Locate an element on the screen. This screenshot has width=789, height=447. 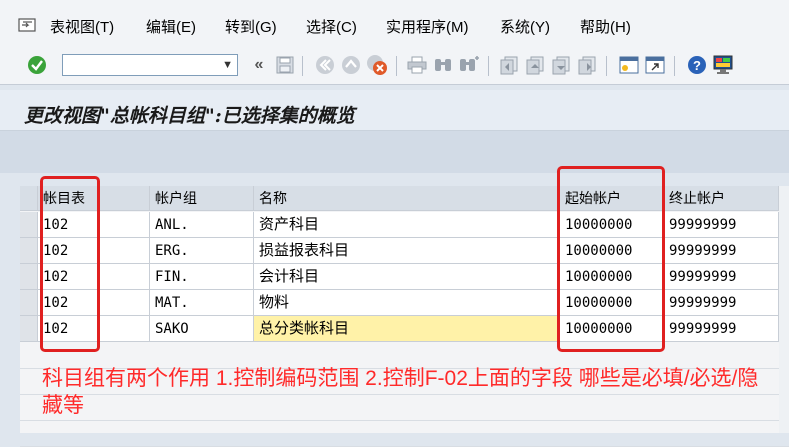
help-icon: ? is located at coordinates (697, 65).